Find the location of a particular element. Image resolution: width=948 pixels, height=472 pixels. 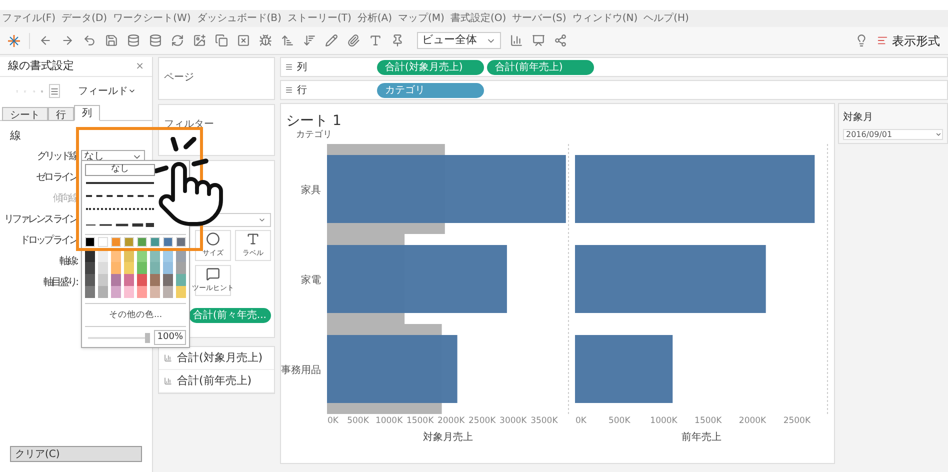

date-select: 2016/09/01 is located at coordinates (893, 134).